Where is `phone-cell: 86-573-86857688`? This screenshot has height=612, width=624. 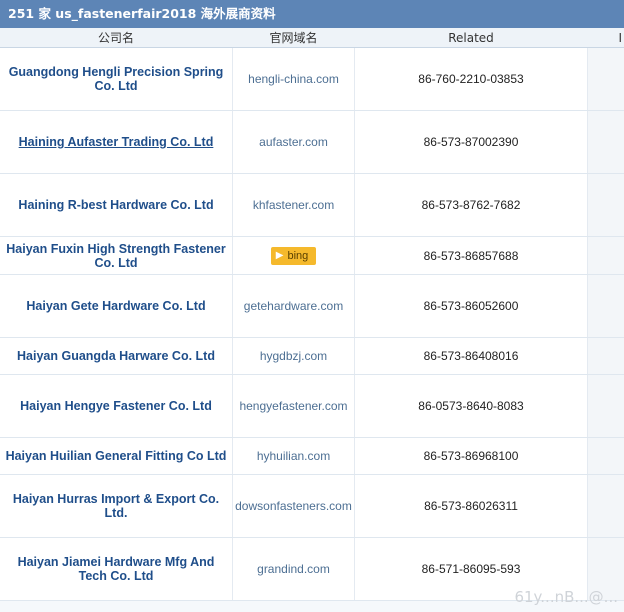
phone-cell: 86-573-86857688 is located at coordinates (471, 255).